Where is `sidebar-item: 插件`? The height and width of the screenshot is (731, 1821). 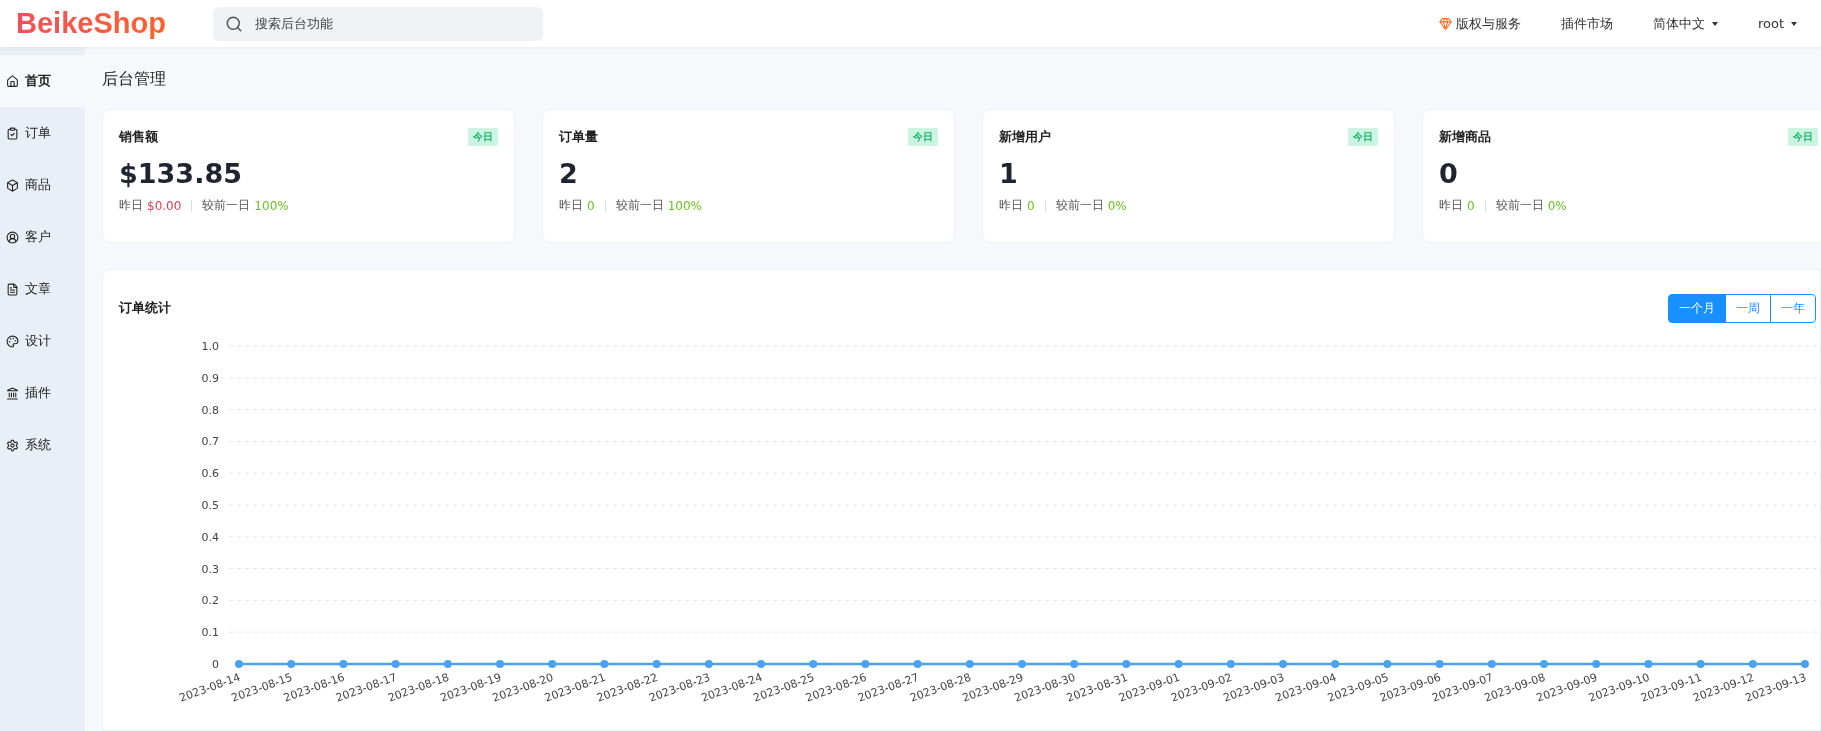
sidebar-item: 插件 is located at coordinates (42, 393).